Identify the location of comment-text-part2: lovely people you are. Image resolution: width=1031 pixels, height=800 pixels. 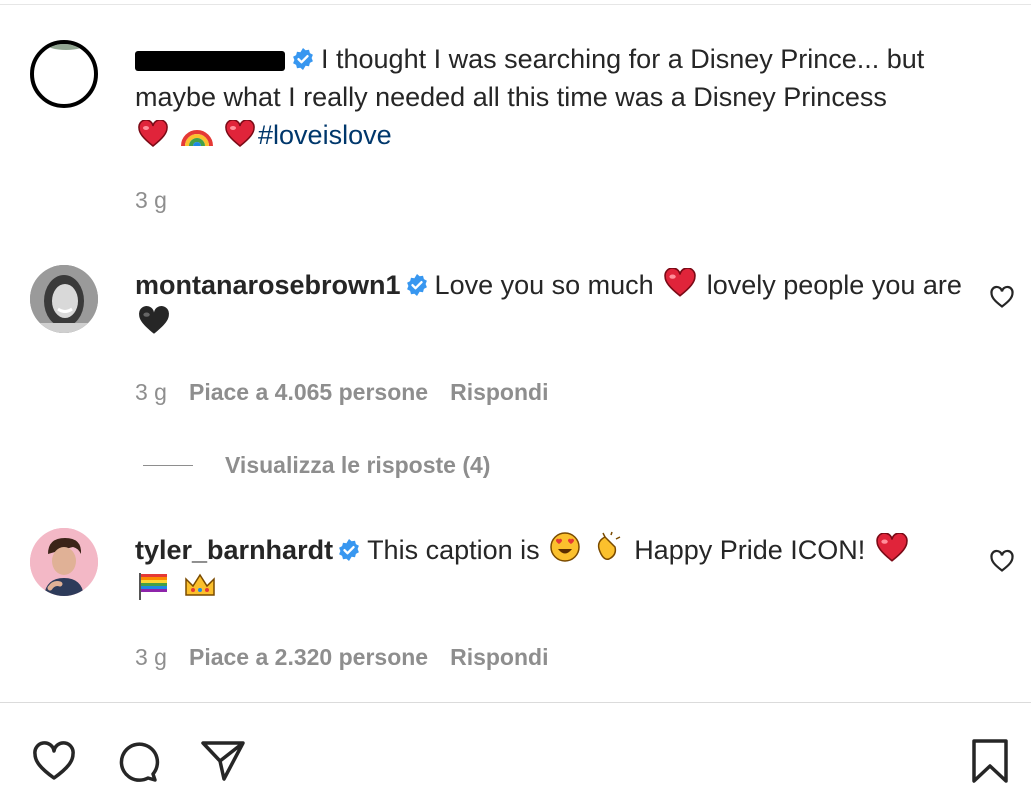
(834, 285).